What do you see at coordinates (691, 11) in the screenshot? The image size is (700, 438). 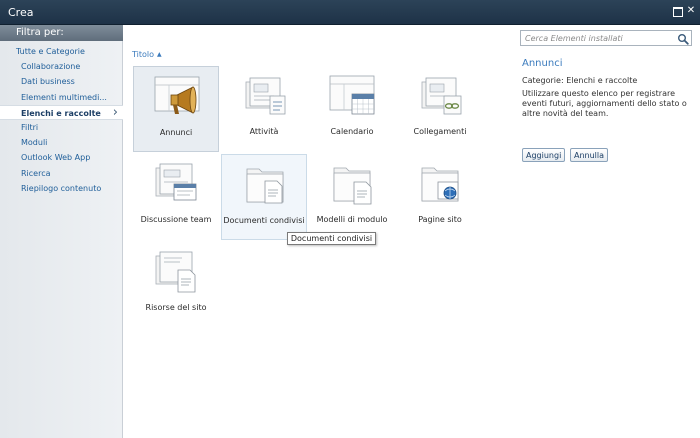 I see `close-icon: ✕` at bounding box center [691, 11].